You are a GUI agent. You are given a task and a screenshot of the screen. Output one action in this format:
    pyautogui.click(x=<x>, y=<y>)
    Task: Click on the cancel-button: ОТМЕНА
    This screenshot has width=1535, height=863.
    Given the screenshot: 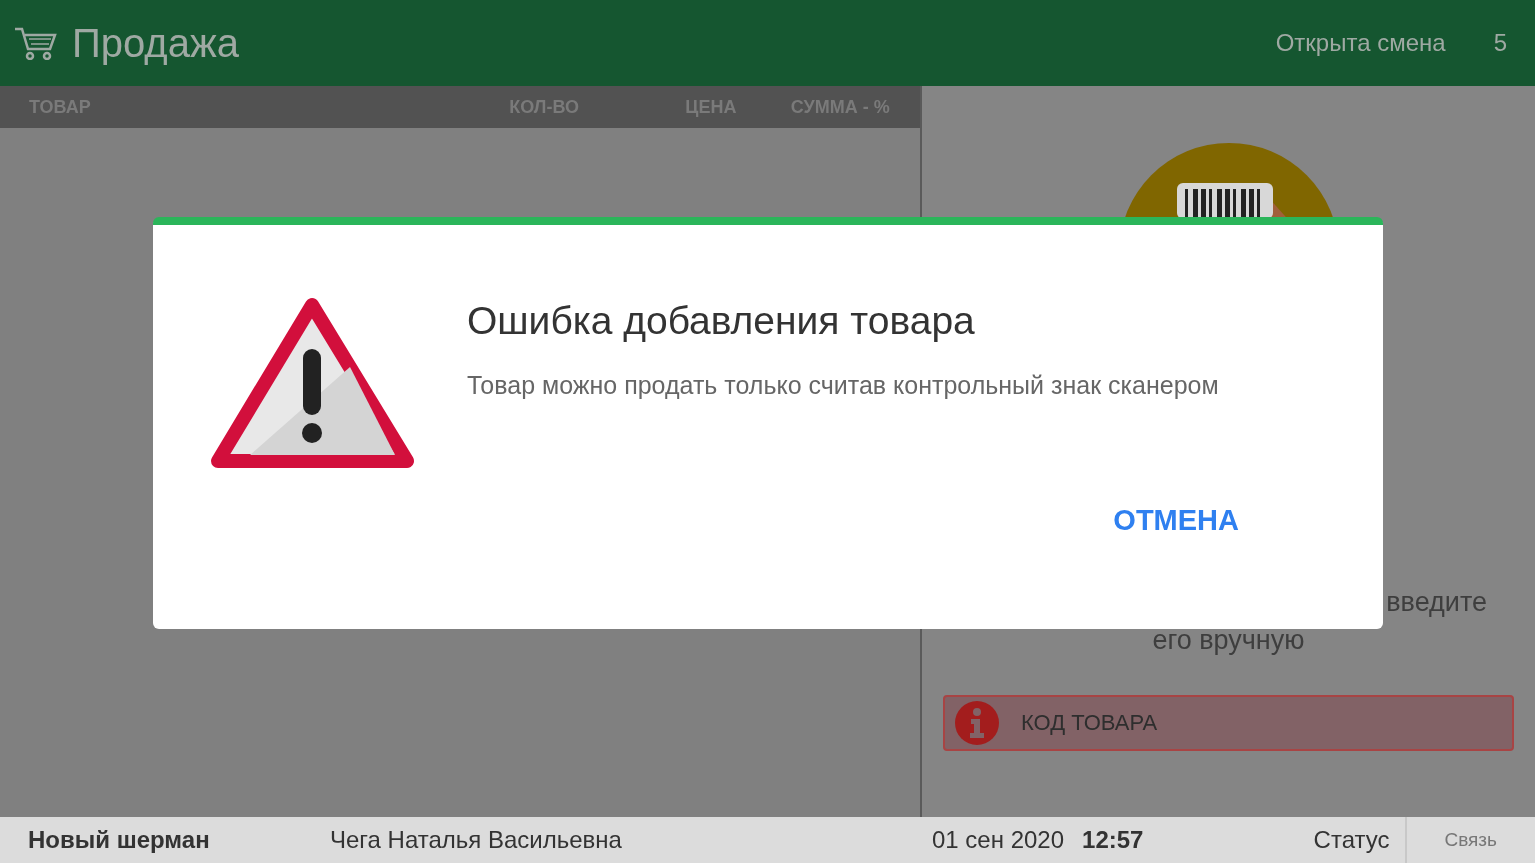 What is the action you would take?
    pyautogui.click(x=1176, y=520)
    